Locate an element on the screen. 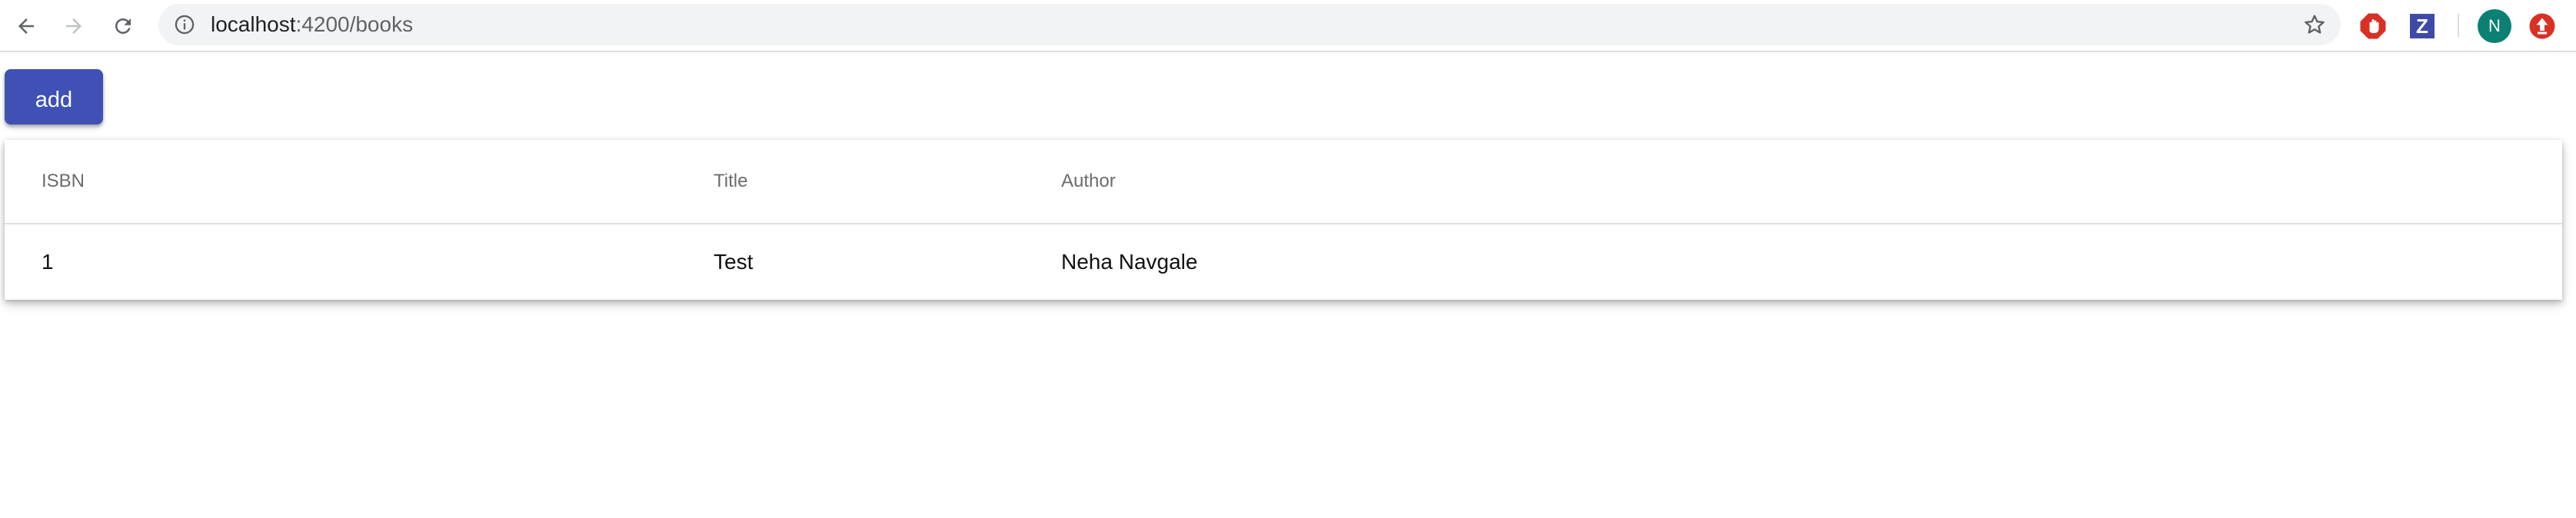  cell-isbn: 1 is located at coordinates (48, 262).